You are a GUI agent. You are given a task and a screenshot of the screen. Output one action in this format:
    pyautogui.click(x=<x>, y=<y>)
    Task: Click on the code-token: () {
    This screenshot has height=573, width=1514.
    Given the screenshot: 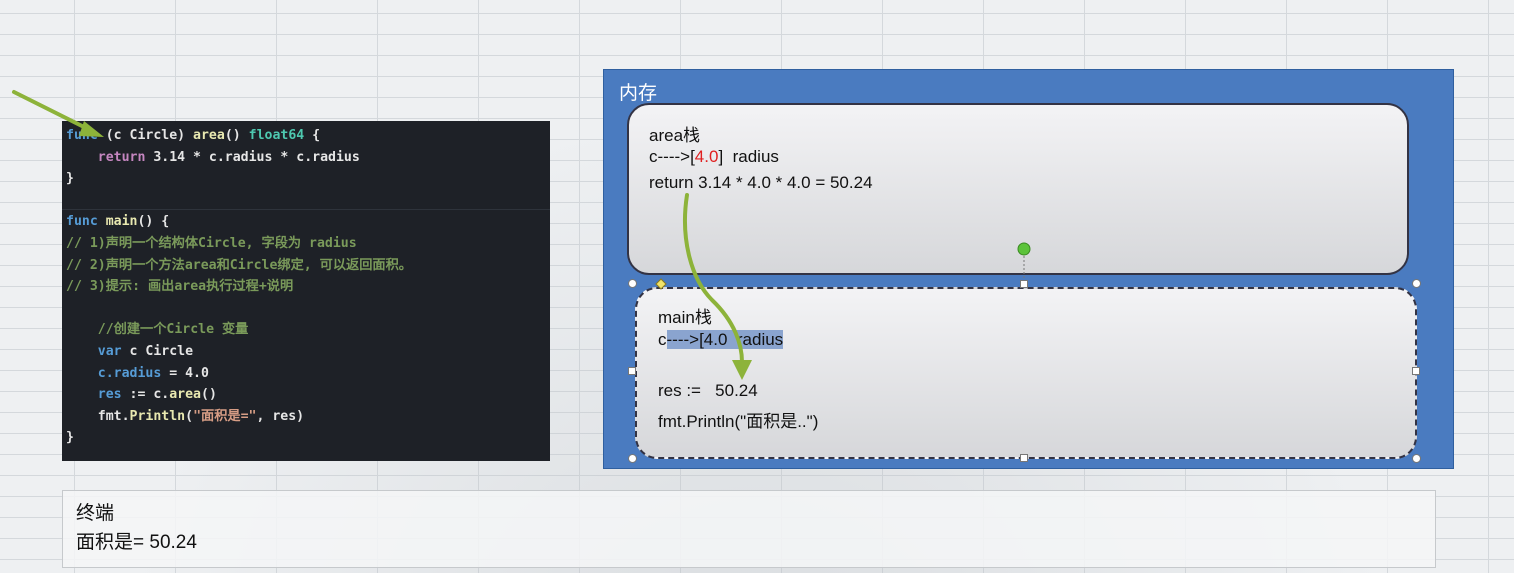 What is the action you would take?
    pyautogui.click(x=153, y=222)
    